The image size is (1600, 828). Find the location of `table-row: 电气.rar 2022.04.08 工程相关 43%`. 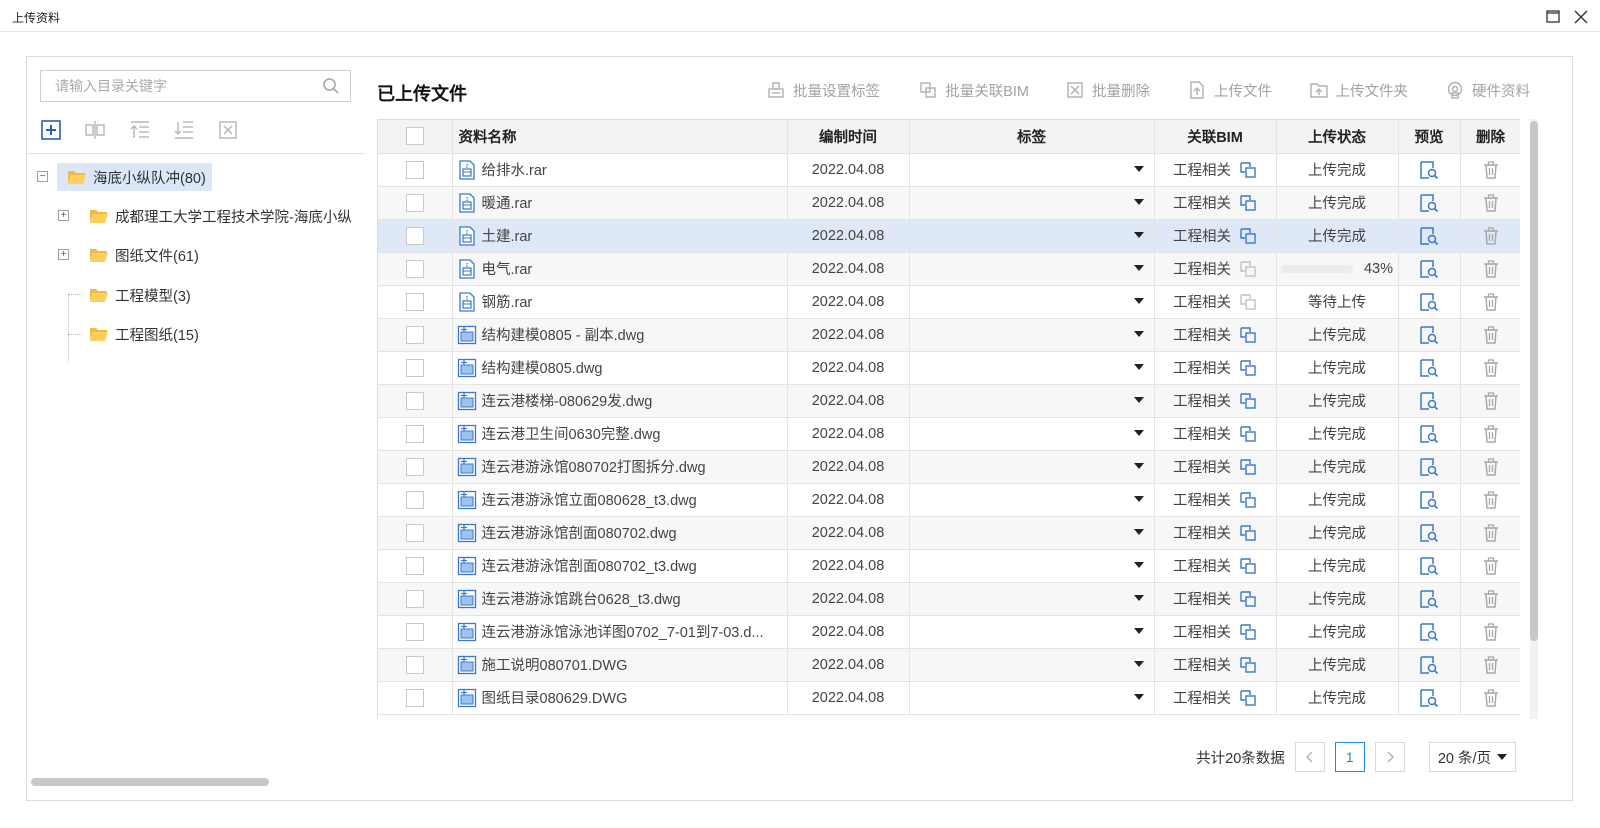

table-row: 电气.rar 2022.04.08 工程相关 43% is located at coordinates (949, 269).